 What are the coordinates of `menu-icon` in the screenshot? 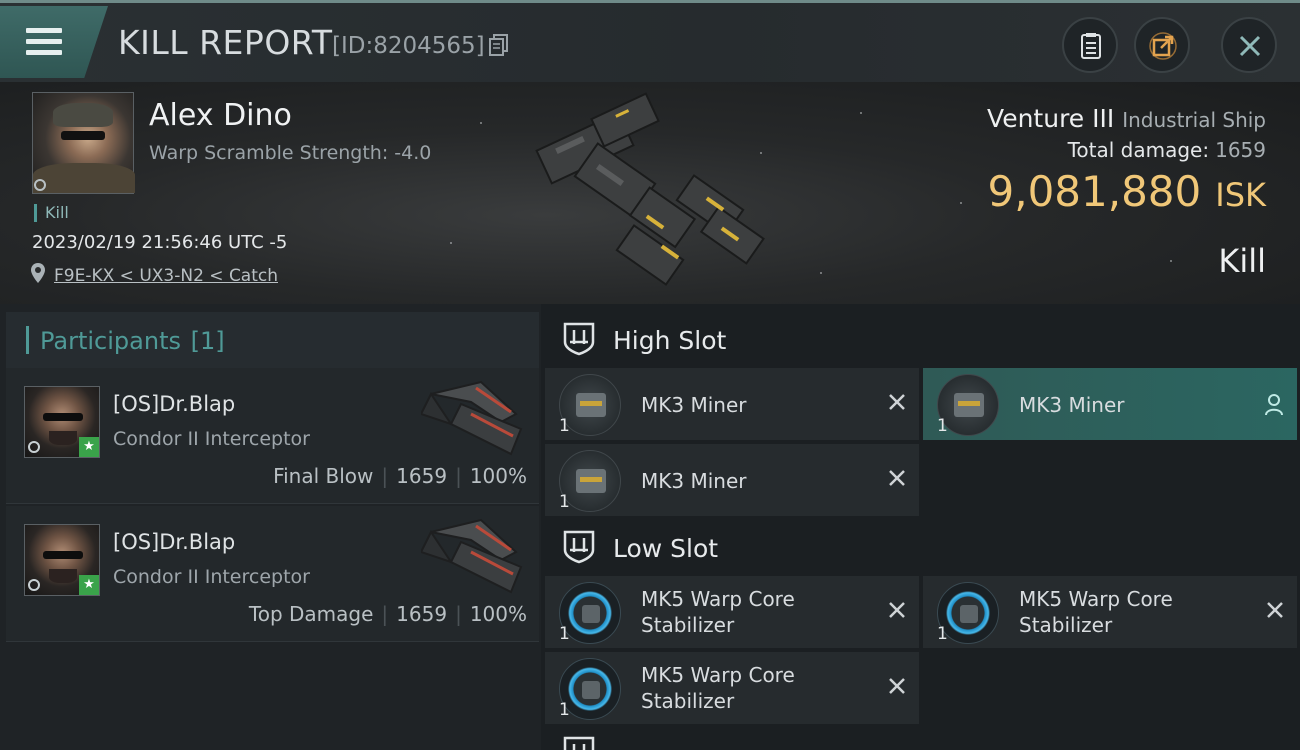 It's located at (44, 42).